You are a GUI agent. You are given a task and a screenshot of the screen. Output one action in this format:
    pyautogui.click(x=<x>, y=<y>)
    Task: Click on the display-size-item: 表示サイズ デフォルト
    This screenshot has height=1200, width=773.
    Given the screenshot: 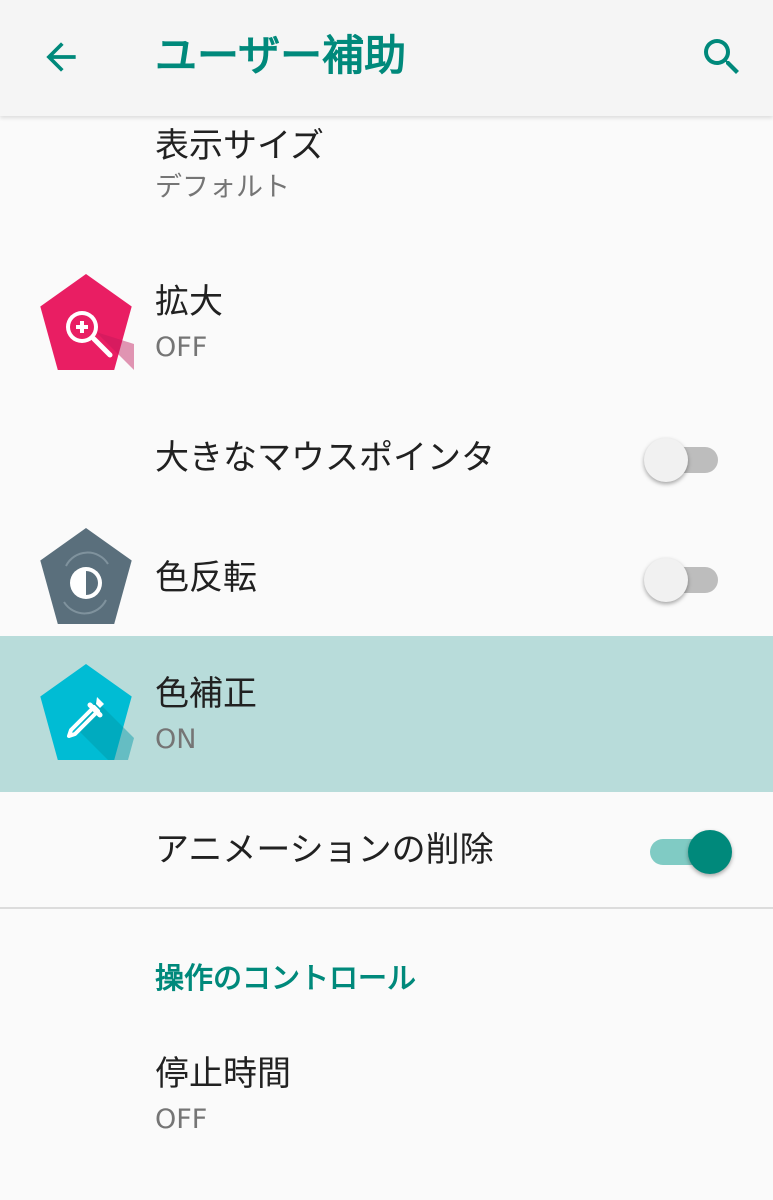 What is the action you would take?
    pyautogui.click(x=386, y=176)
    